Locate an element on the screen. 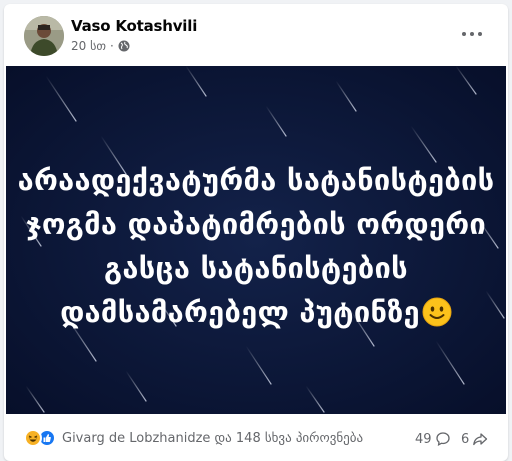 This screenshot has height=461, width=512. post-text-line: არაადექვატურმა სატანისტების is located at coordinates (256, 180).